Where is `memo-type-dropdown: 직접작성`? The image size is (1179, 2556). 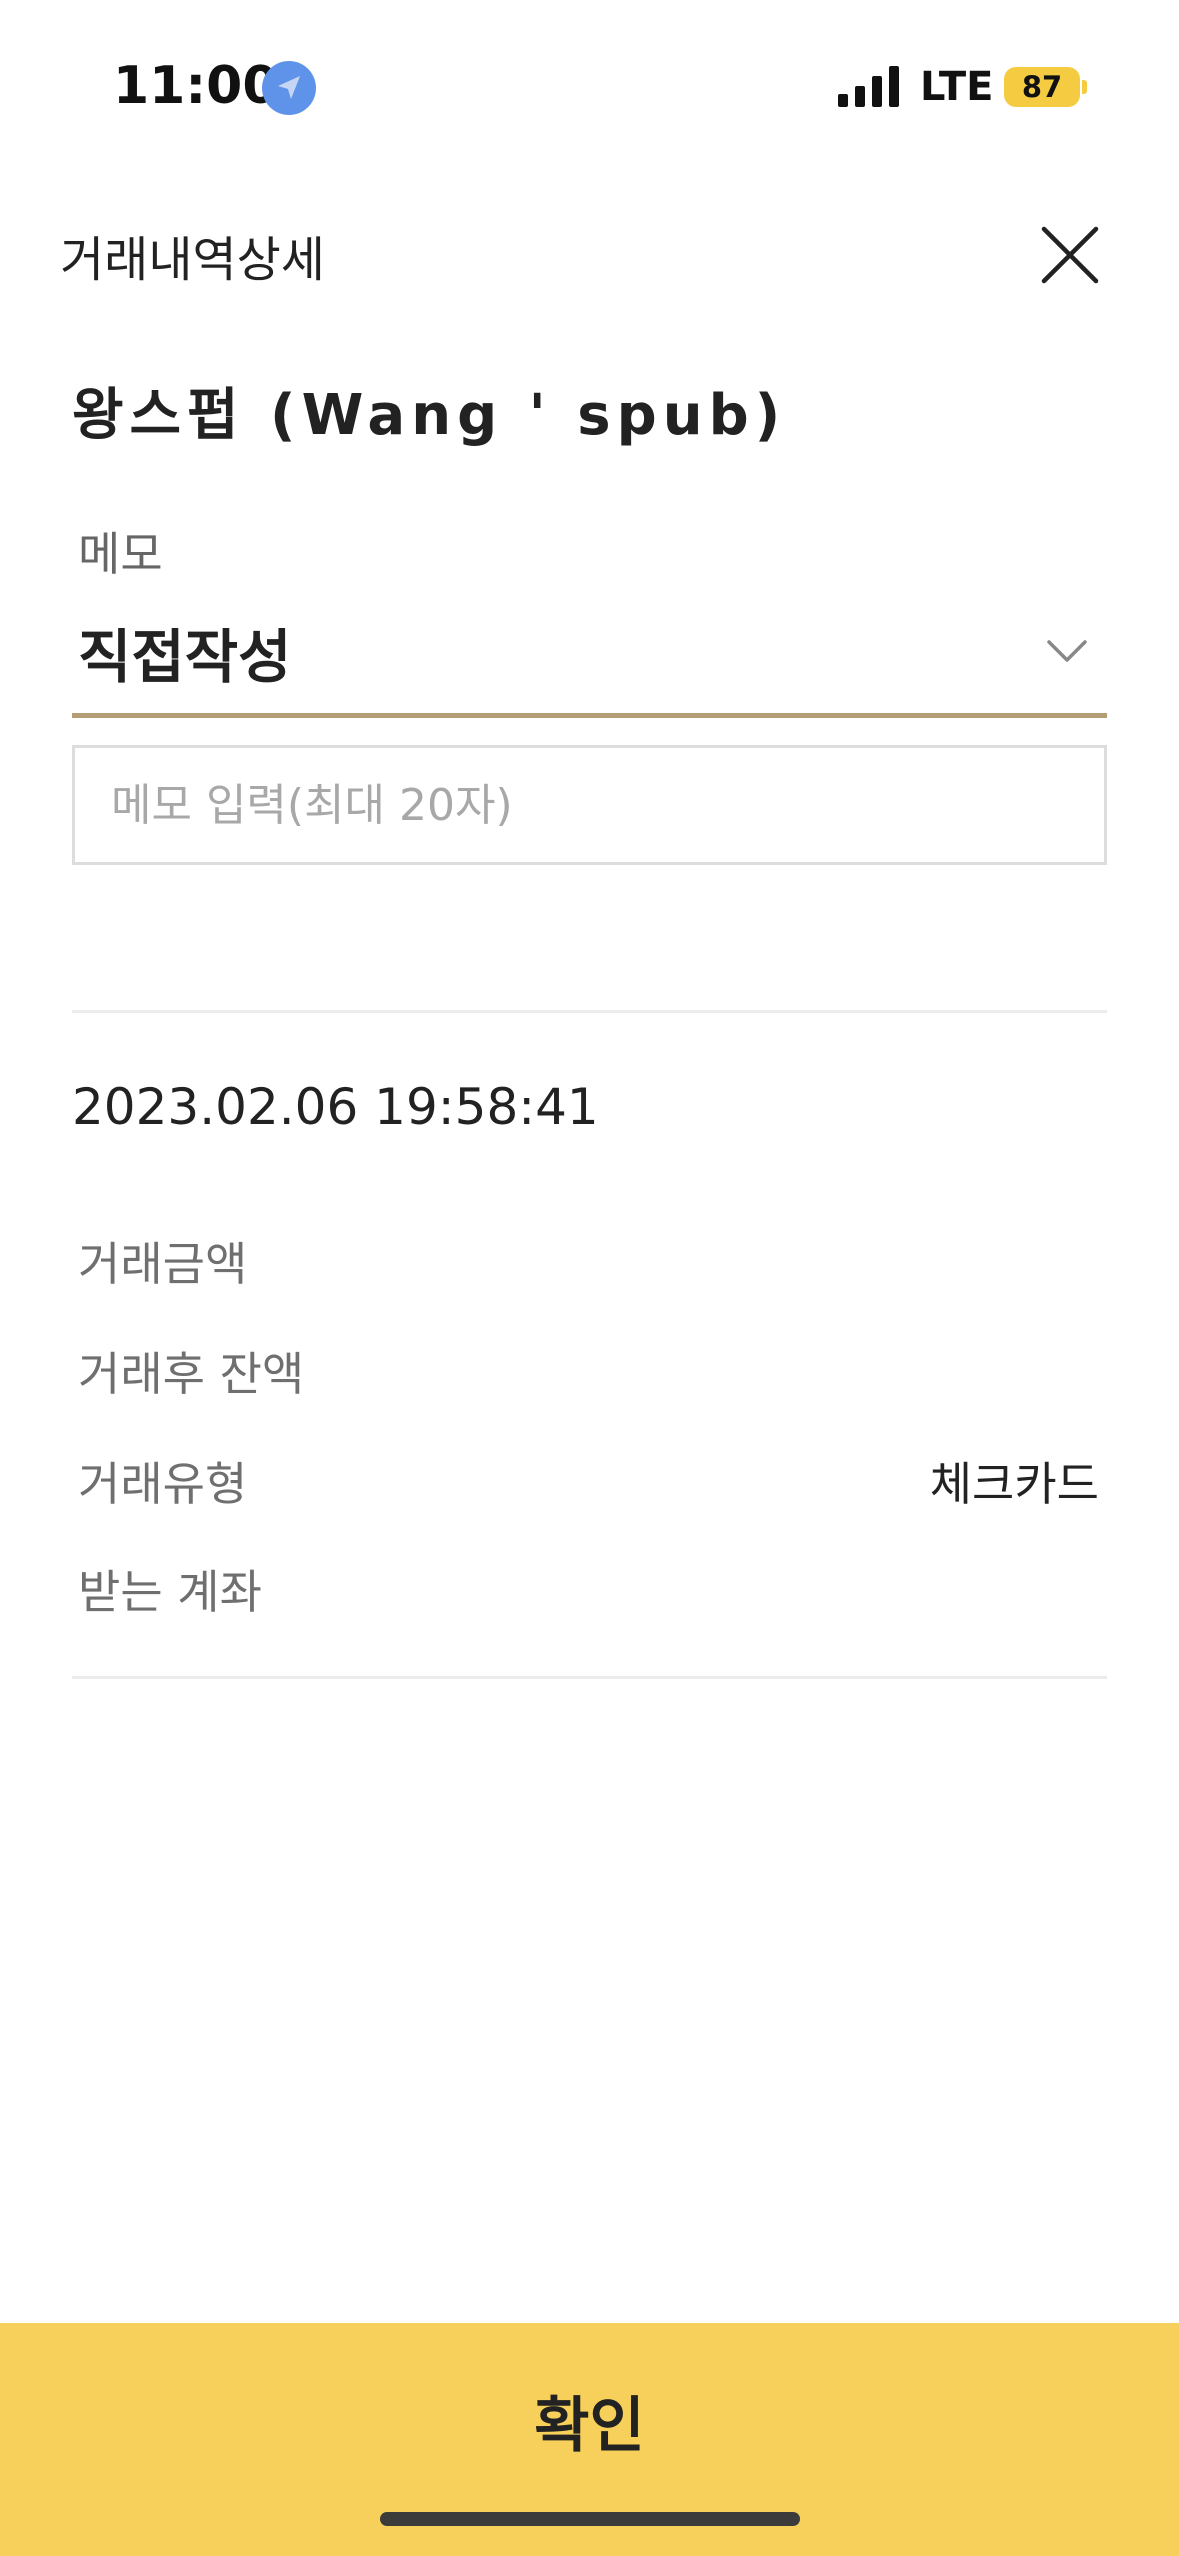
memo-type-dropdown: 직접작성 is located at coordinates (589, 659).